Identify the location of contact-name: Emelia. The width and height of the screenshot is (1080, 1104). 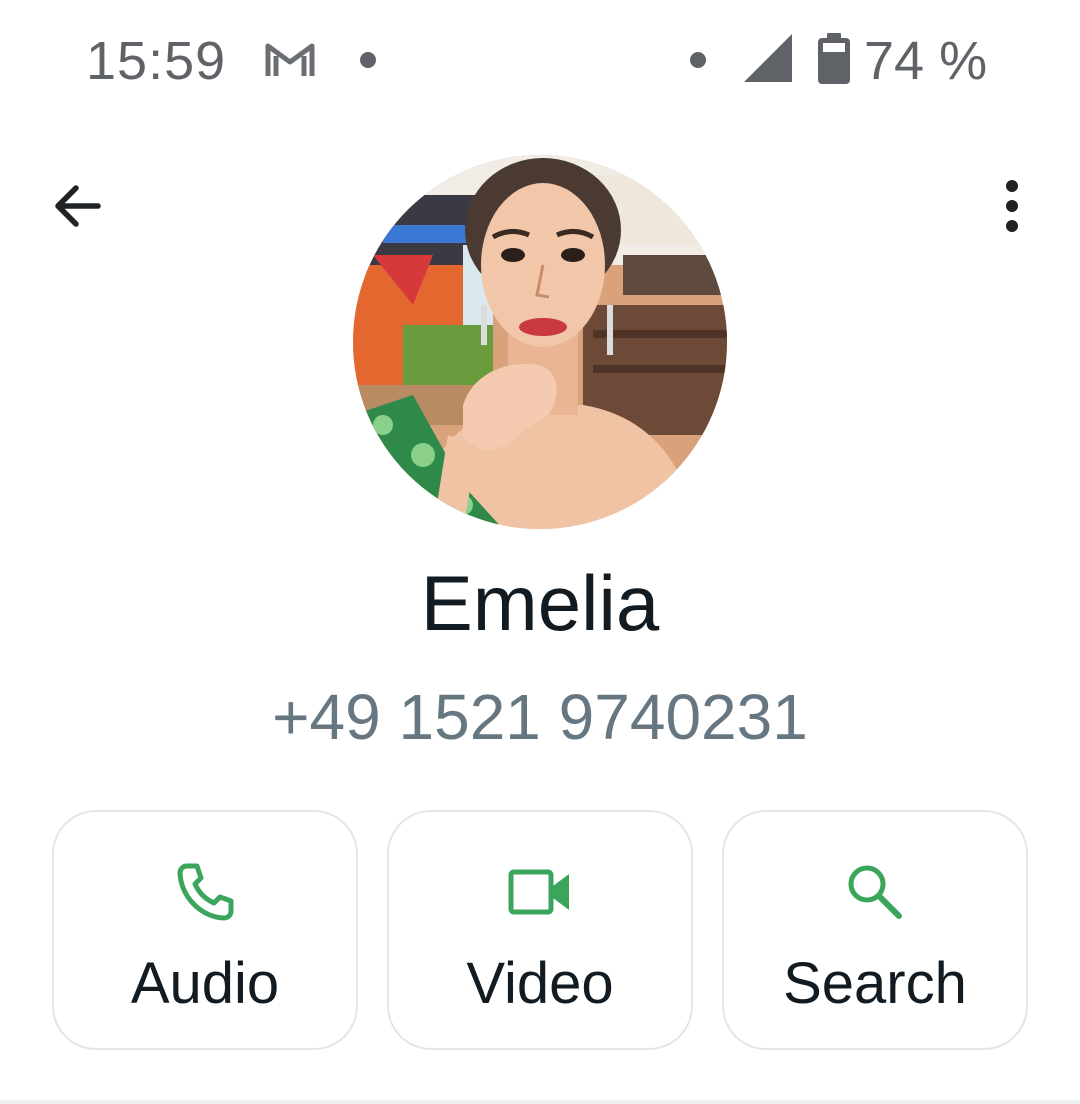
(540, 603).